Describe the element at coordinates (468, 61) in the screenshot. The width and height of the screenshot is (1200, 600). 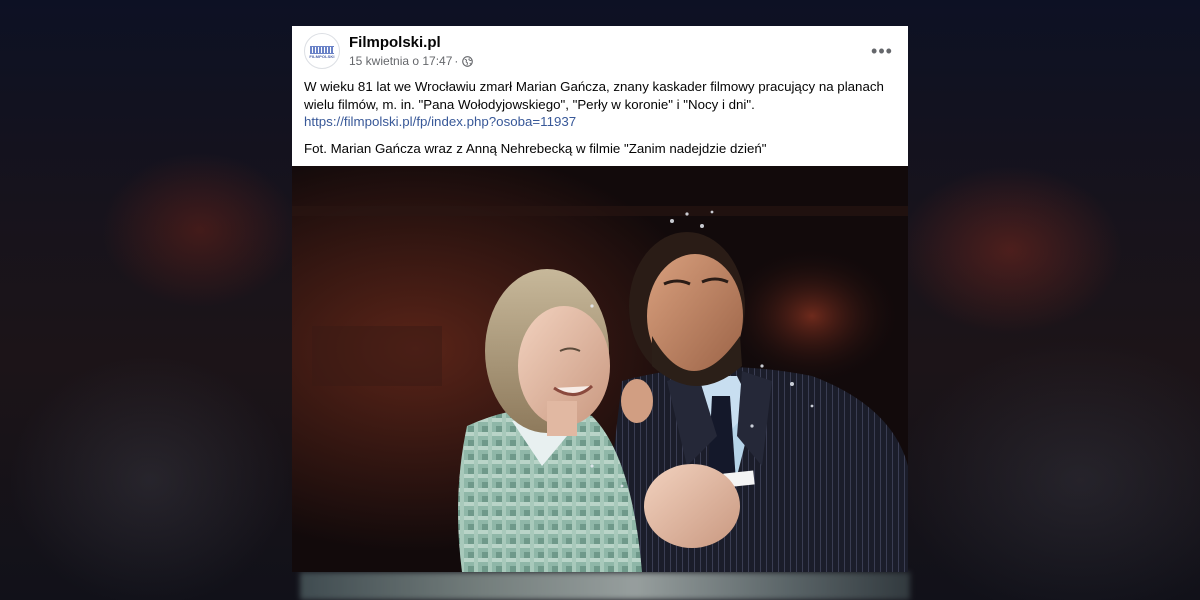
I see `globe-icon` at that location.